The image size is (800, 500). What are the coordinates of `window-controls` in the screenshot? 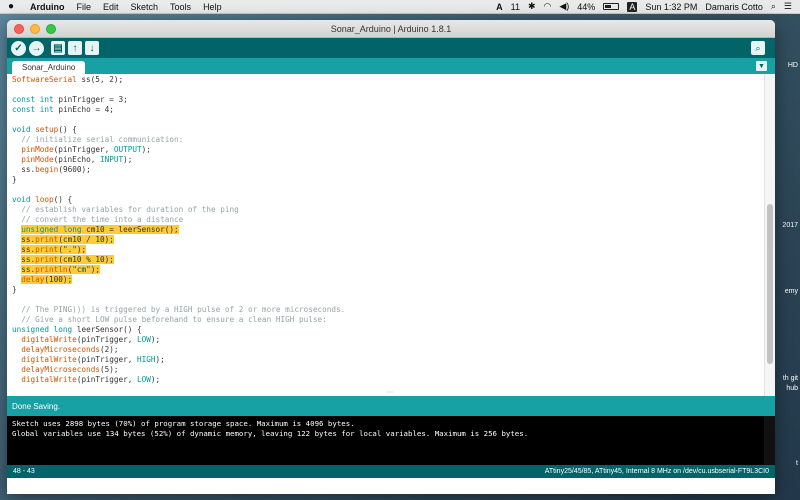 It's located at (35, 28).